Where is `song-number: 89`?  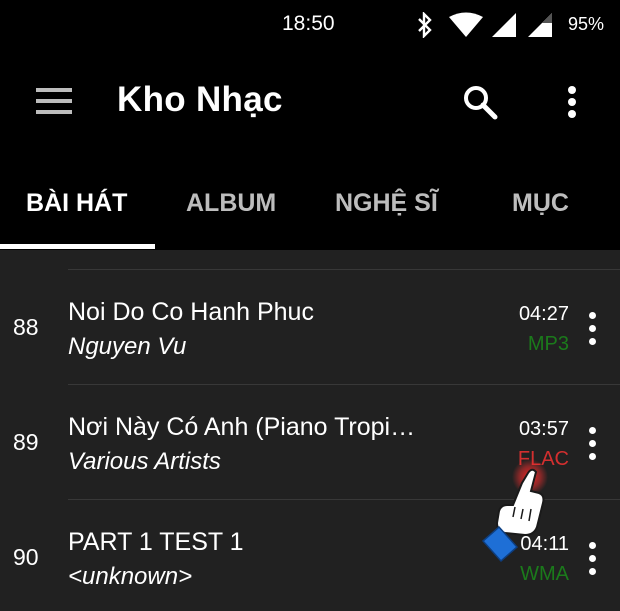 song-number: 89 is located at coordinates (26, 442).